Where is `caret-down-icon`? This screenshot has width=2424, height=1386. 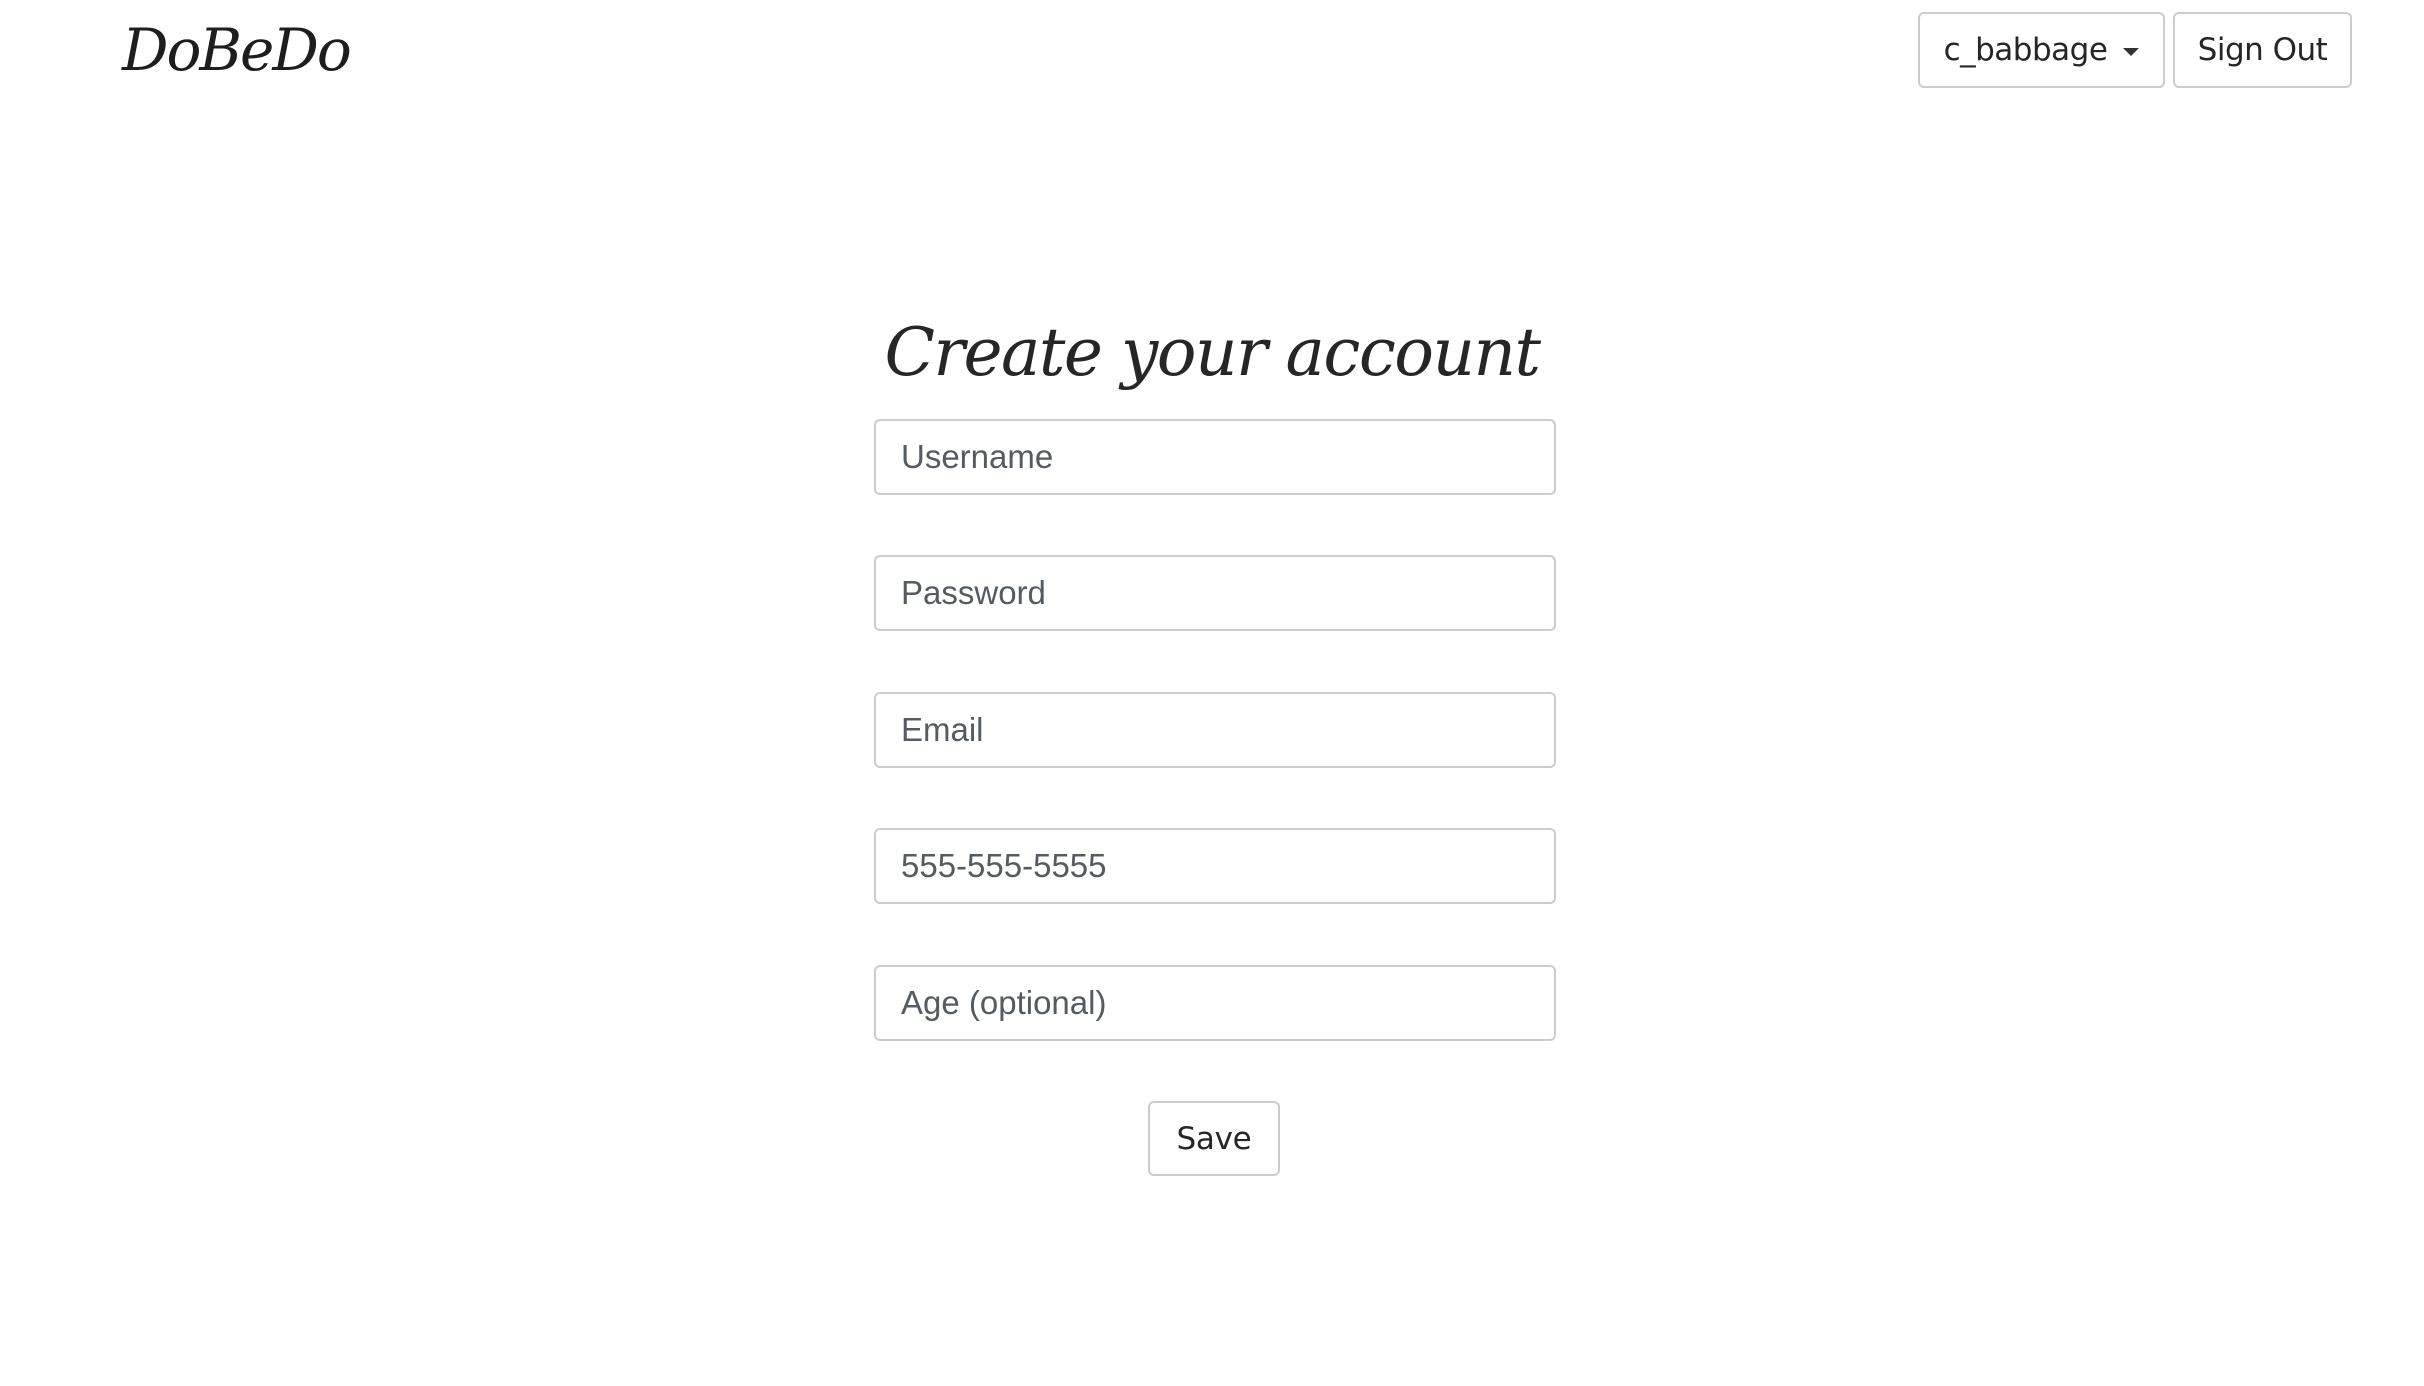
caret-down-icon is located at coordinates (2131, 52).